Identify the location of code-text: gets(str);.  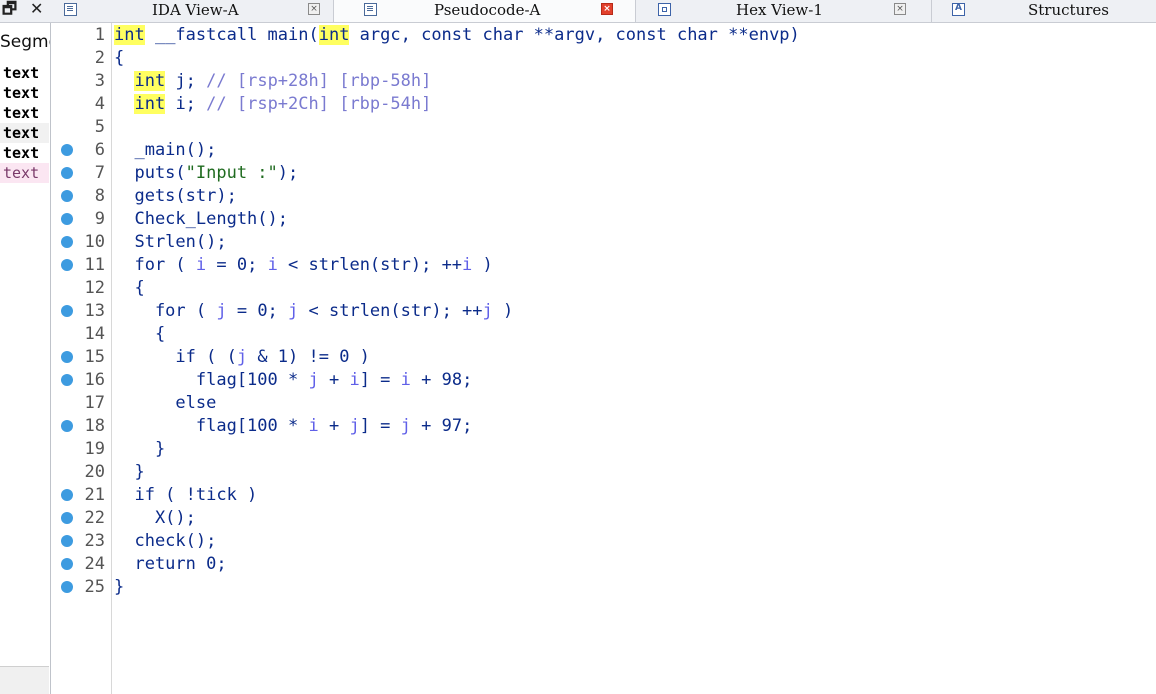
(175, 196).